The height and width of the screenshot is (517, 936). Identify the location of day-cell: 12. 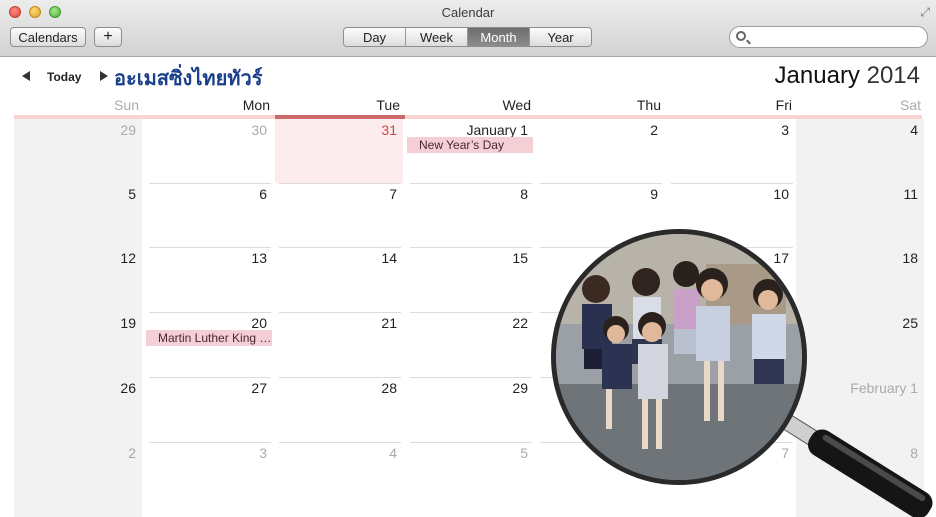
(78, 279).